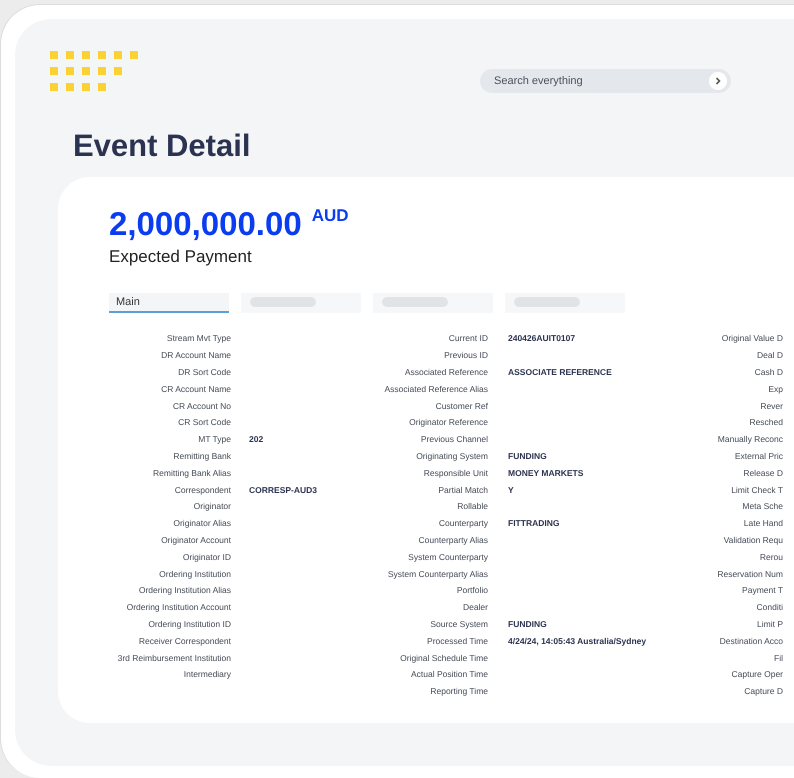 This screenshot has width=794, height=778. Describe the element at coordinates (463, 523) in the screenshot. I see `field-label: Counterparty` at that location.